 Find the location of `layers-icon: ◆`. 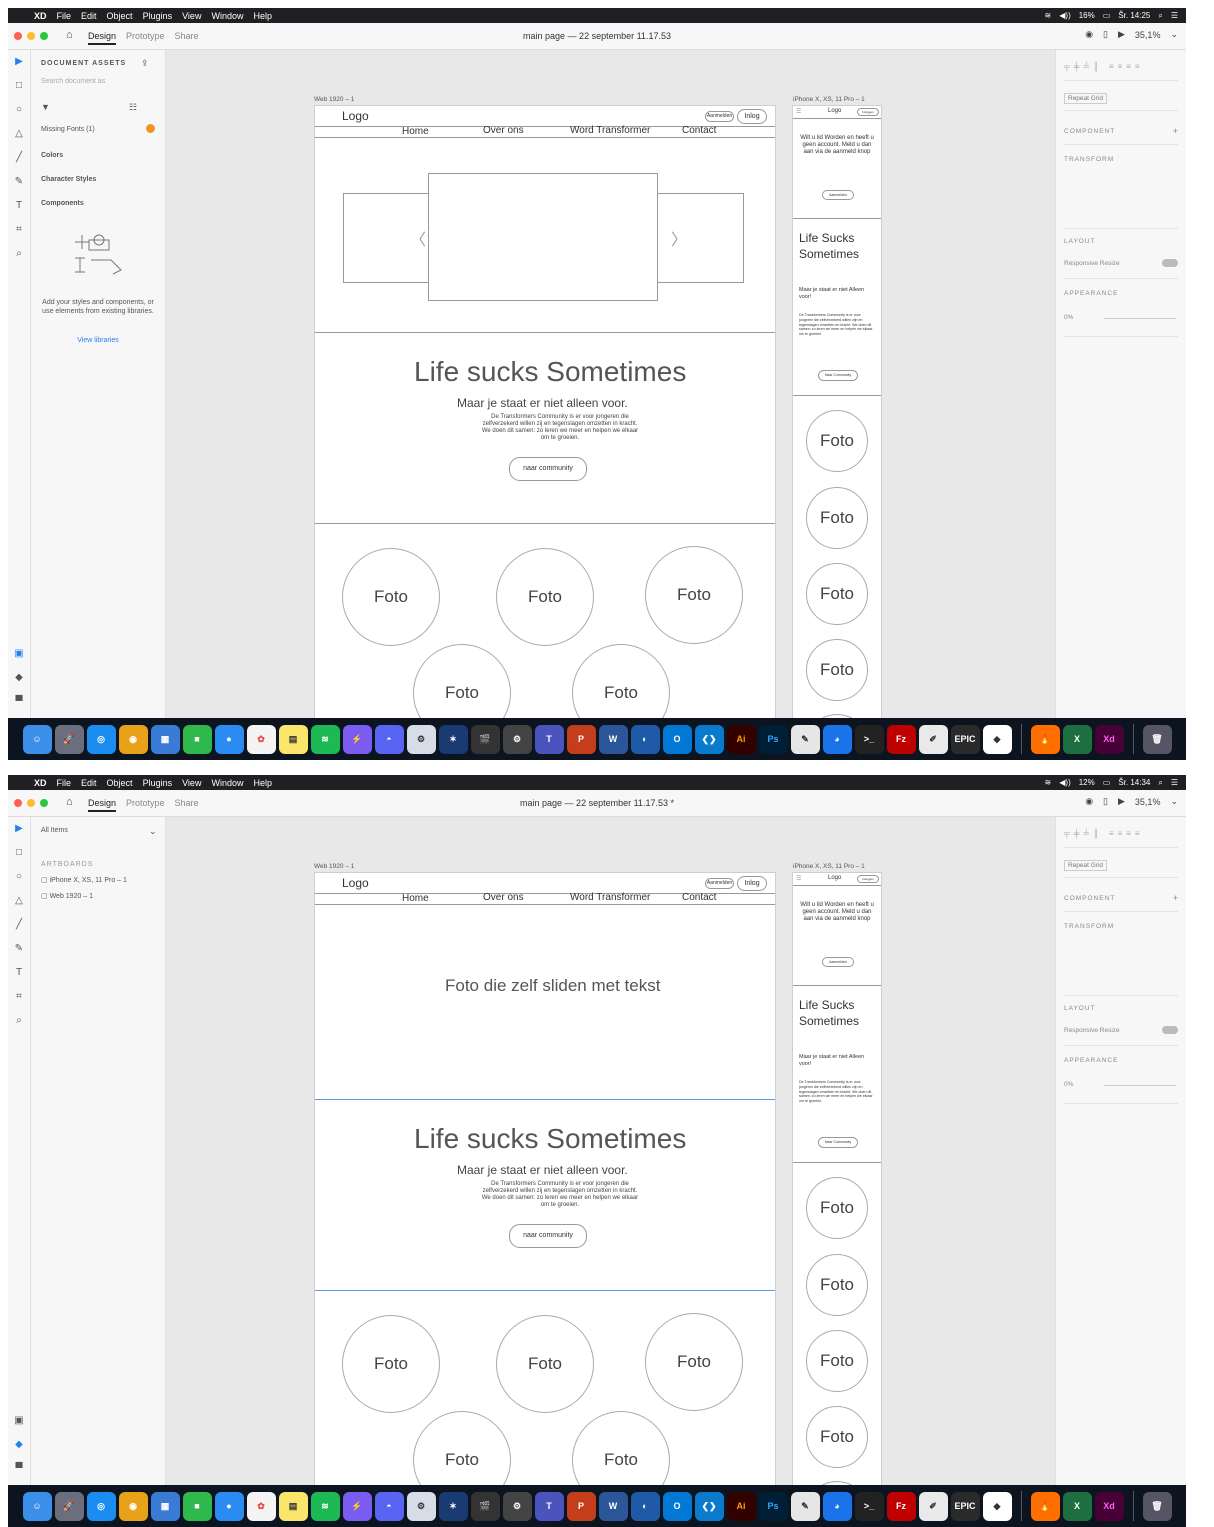

layers-icon: ◆ is located at coordinates (19, 678).